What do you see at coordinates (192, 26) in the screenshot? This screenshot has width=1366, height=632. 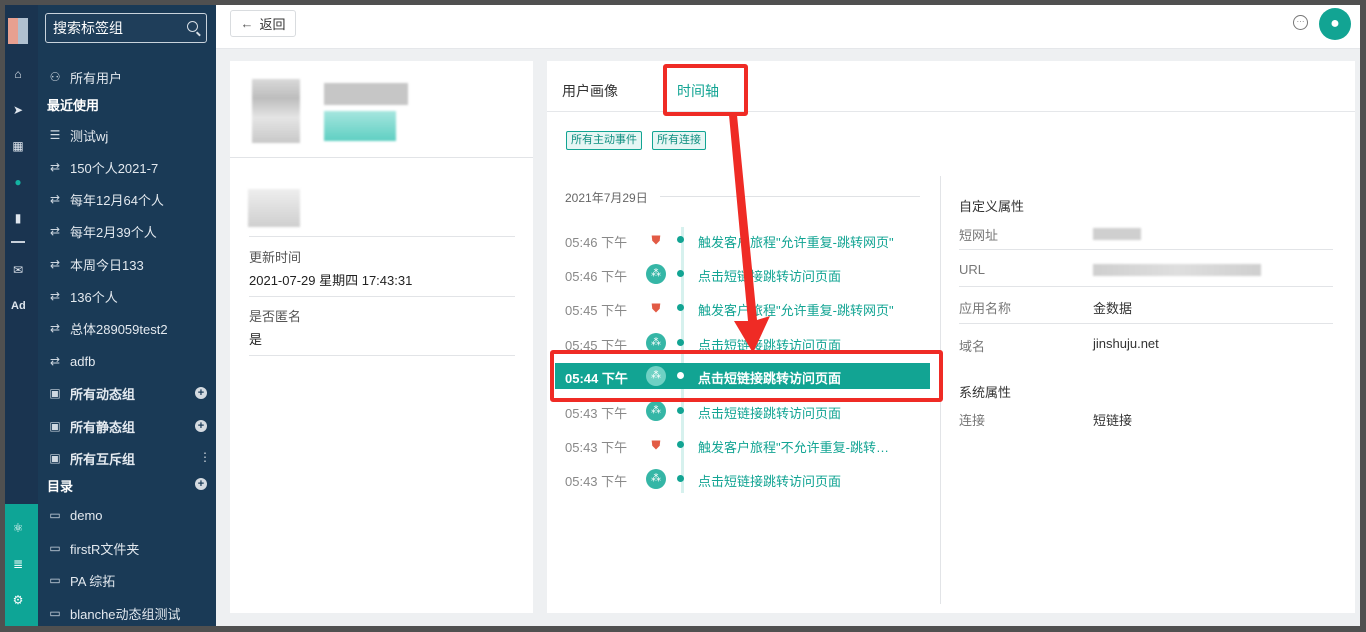 I see `search-icon` at bounding box center [192, 26].